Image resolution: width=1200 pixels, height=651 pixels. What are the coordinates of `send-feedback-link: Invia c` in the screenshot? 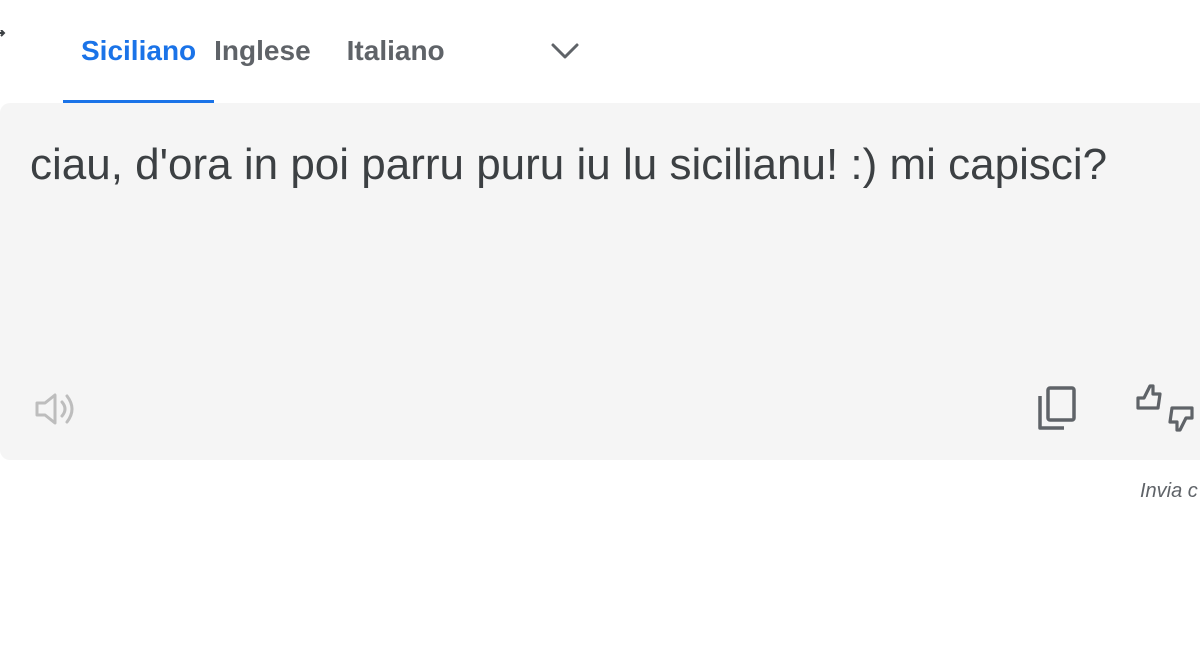 It's located at (1169, 491).